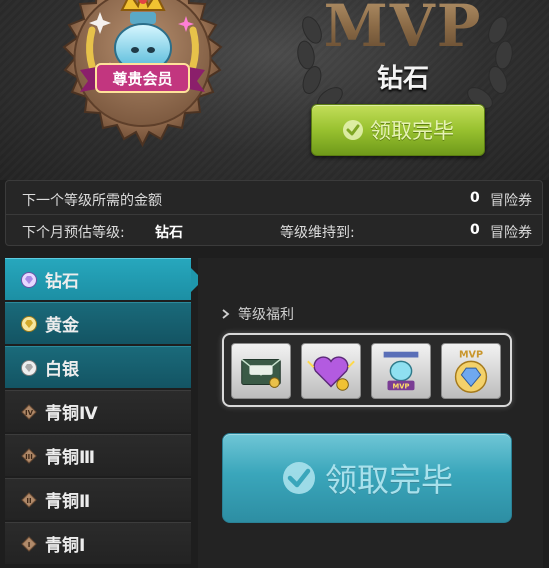 This screenshot has height=568, width=549. What do you see at coordinates (367, 370) in the screenshot?
I see `benefit-items-frame: MVP MVP` at bounding box center [367, 370].